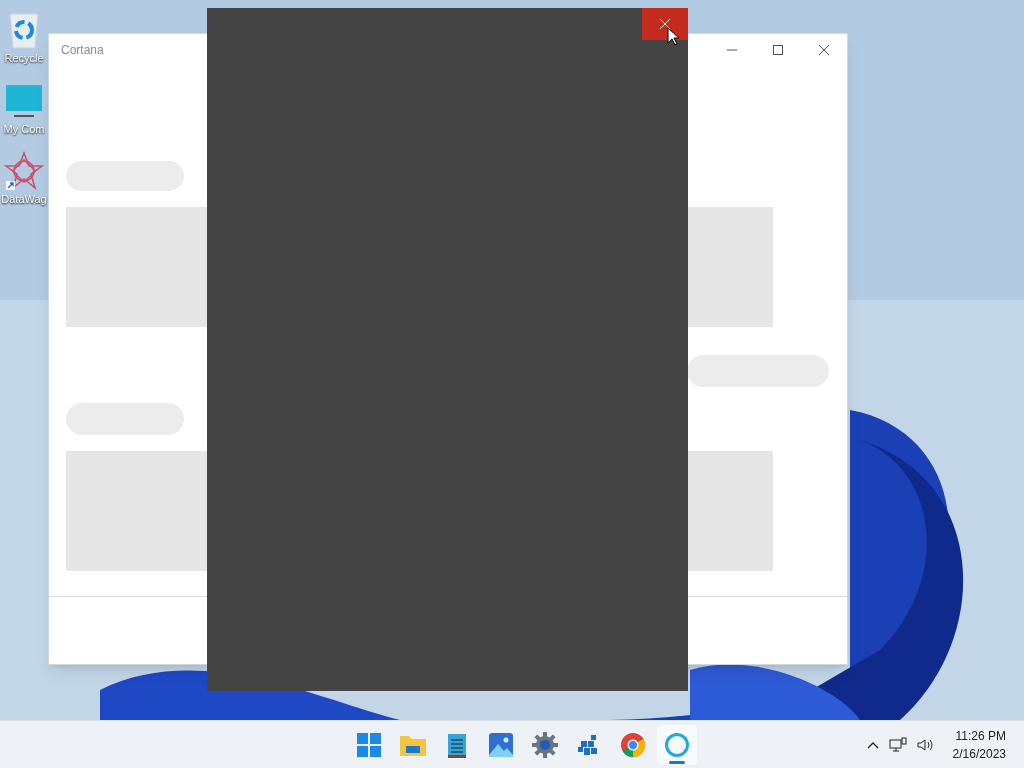 The image size is (1024, 768). Describe the element at coordinates (778, 50) in the screenshot. I see `maximize-icon` at that location.